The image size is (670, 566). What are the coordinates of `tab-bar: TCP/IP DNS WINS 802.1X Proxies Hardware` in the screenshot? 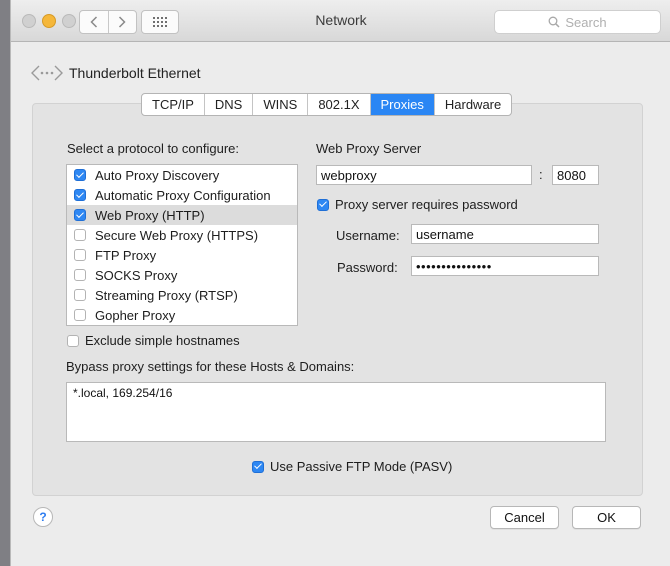 It's located at (327, 104).